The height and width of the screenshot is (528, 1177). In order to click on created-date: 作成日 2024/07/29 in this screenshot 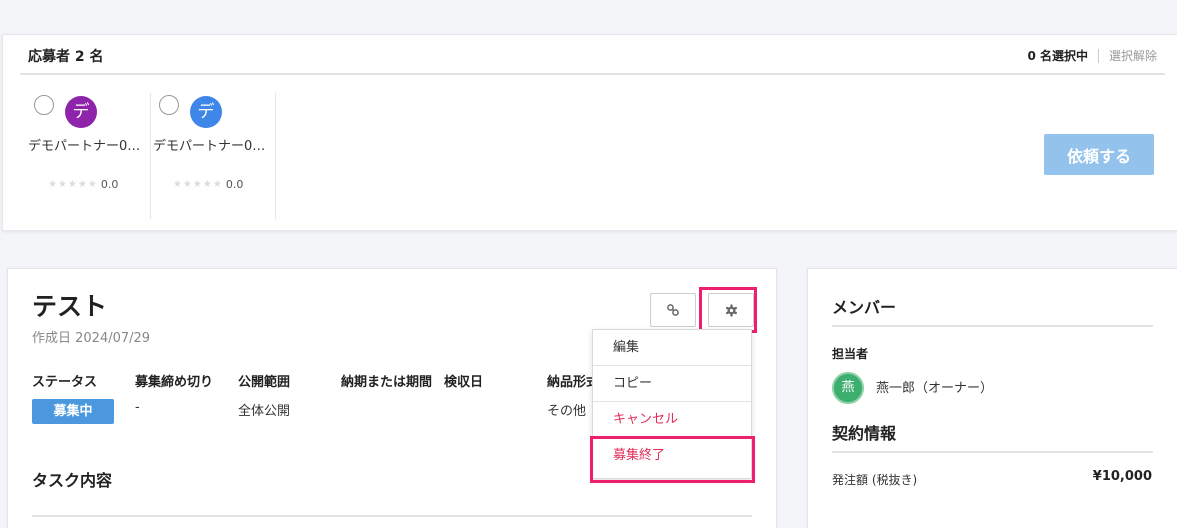, I will do `click(91, 338)`.